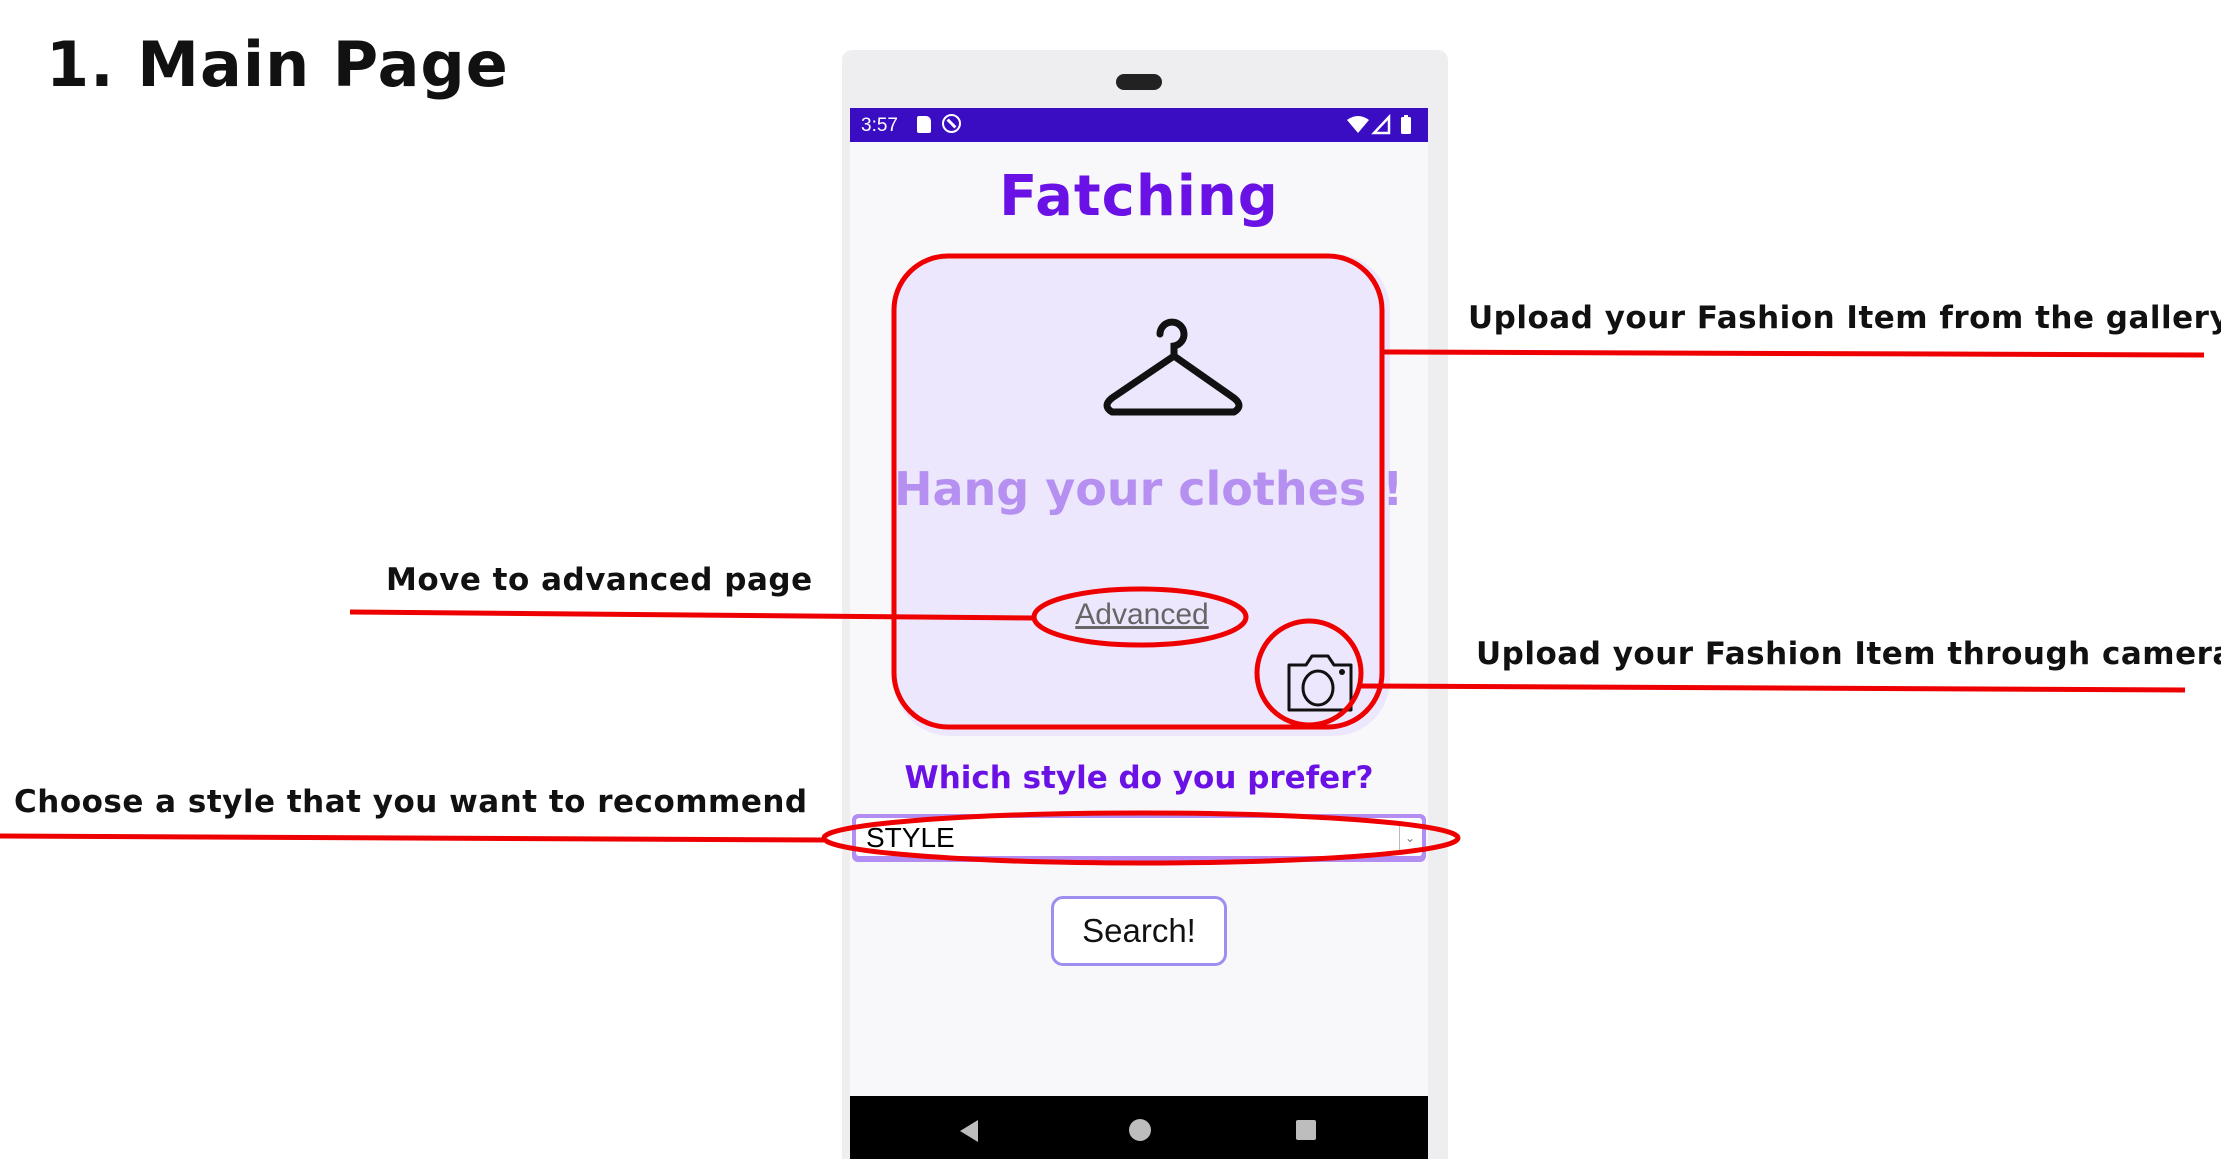  Describe the element at coordinates (1140, 617) in the screenshot. I see `advanced-highlight` at that location.